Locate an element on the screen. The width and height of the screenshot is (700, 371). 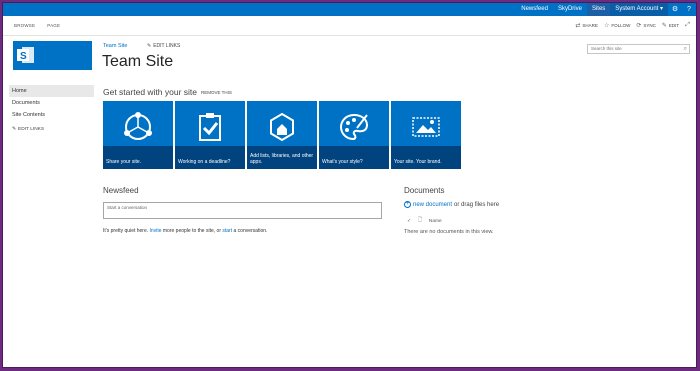
new-document-row: + new document or drag files here is located at coordinates (451, 204).